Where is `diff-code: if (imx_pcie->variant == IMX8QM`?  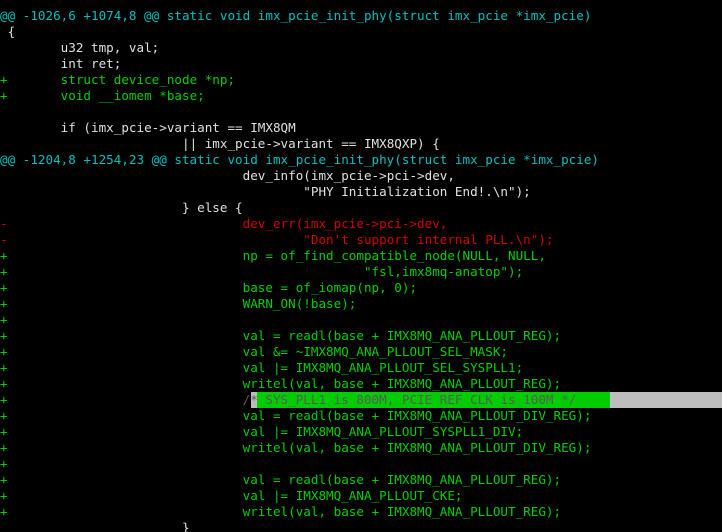 diff-code: if (imx_pcie->variant == IMX8QM is located at coordinates (151, 127).